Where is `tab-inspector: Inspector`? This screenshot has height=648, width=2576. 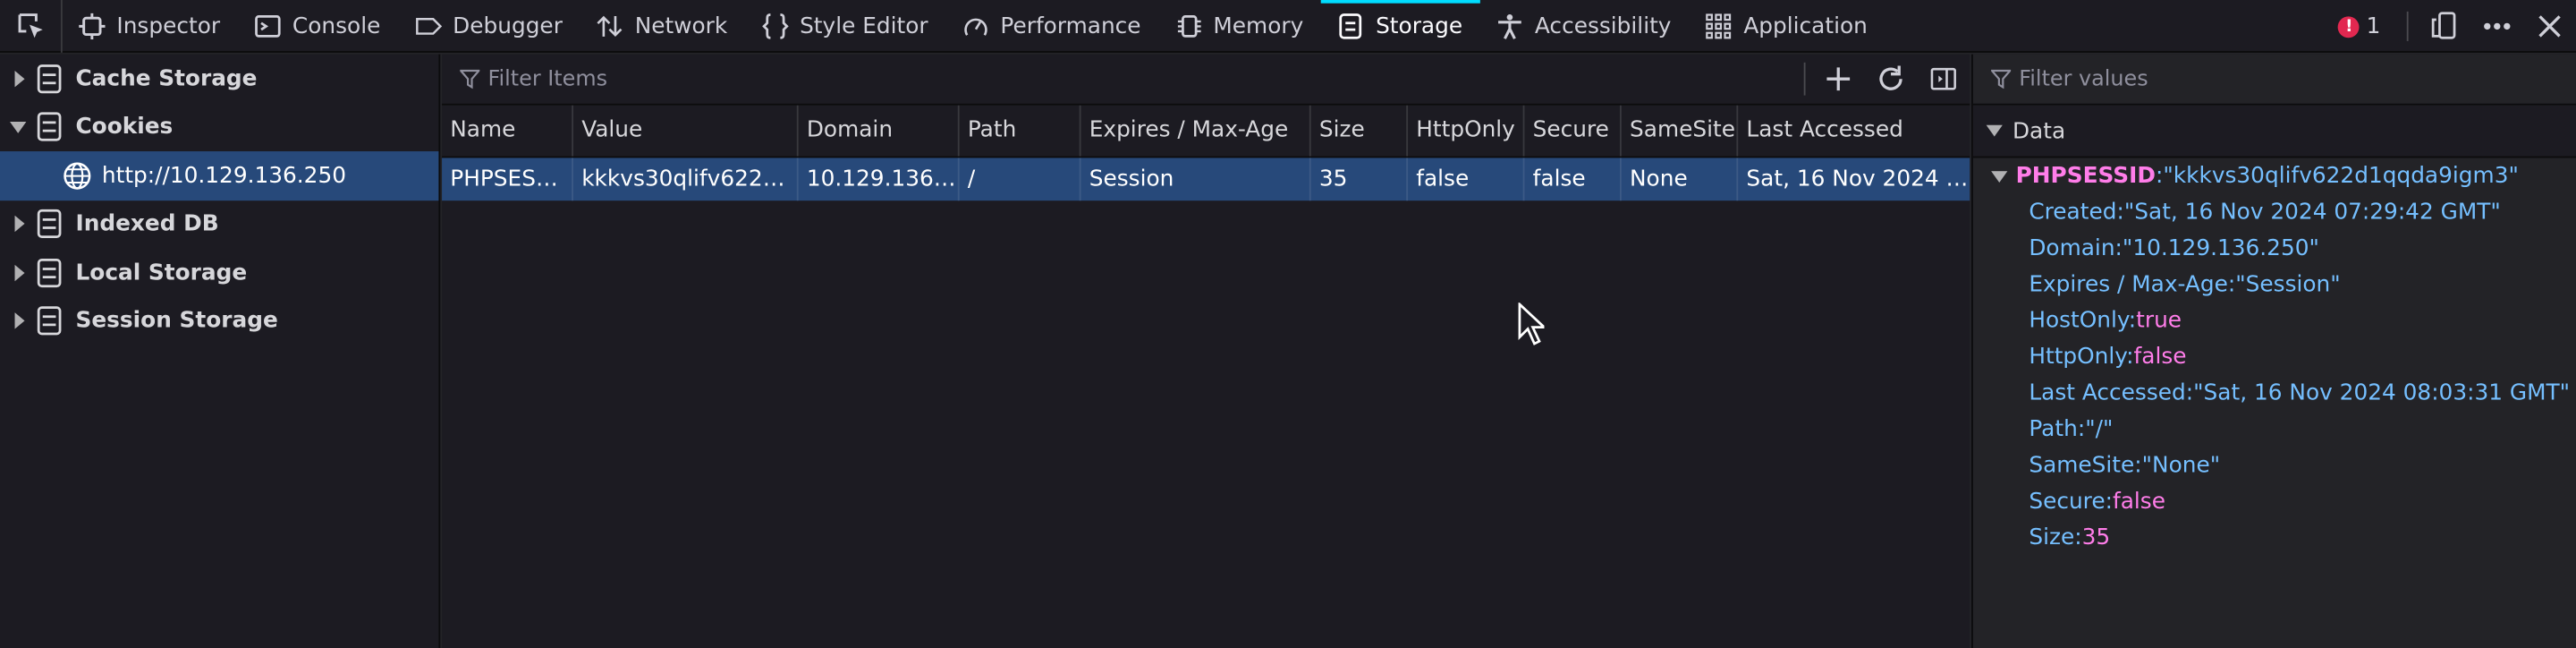
tab-inspector: Inspector is located at coordinates (150, 26).